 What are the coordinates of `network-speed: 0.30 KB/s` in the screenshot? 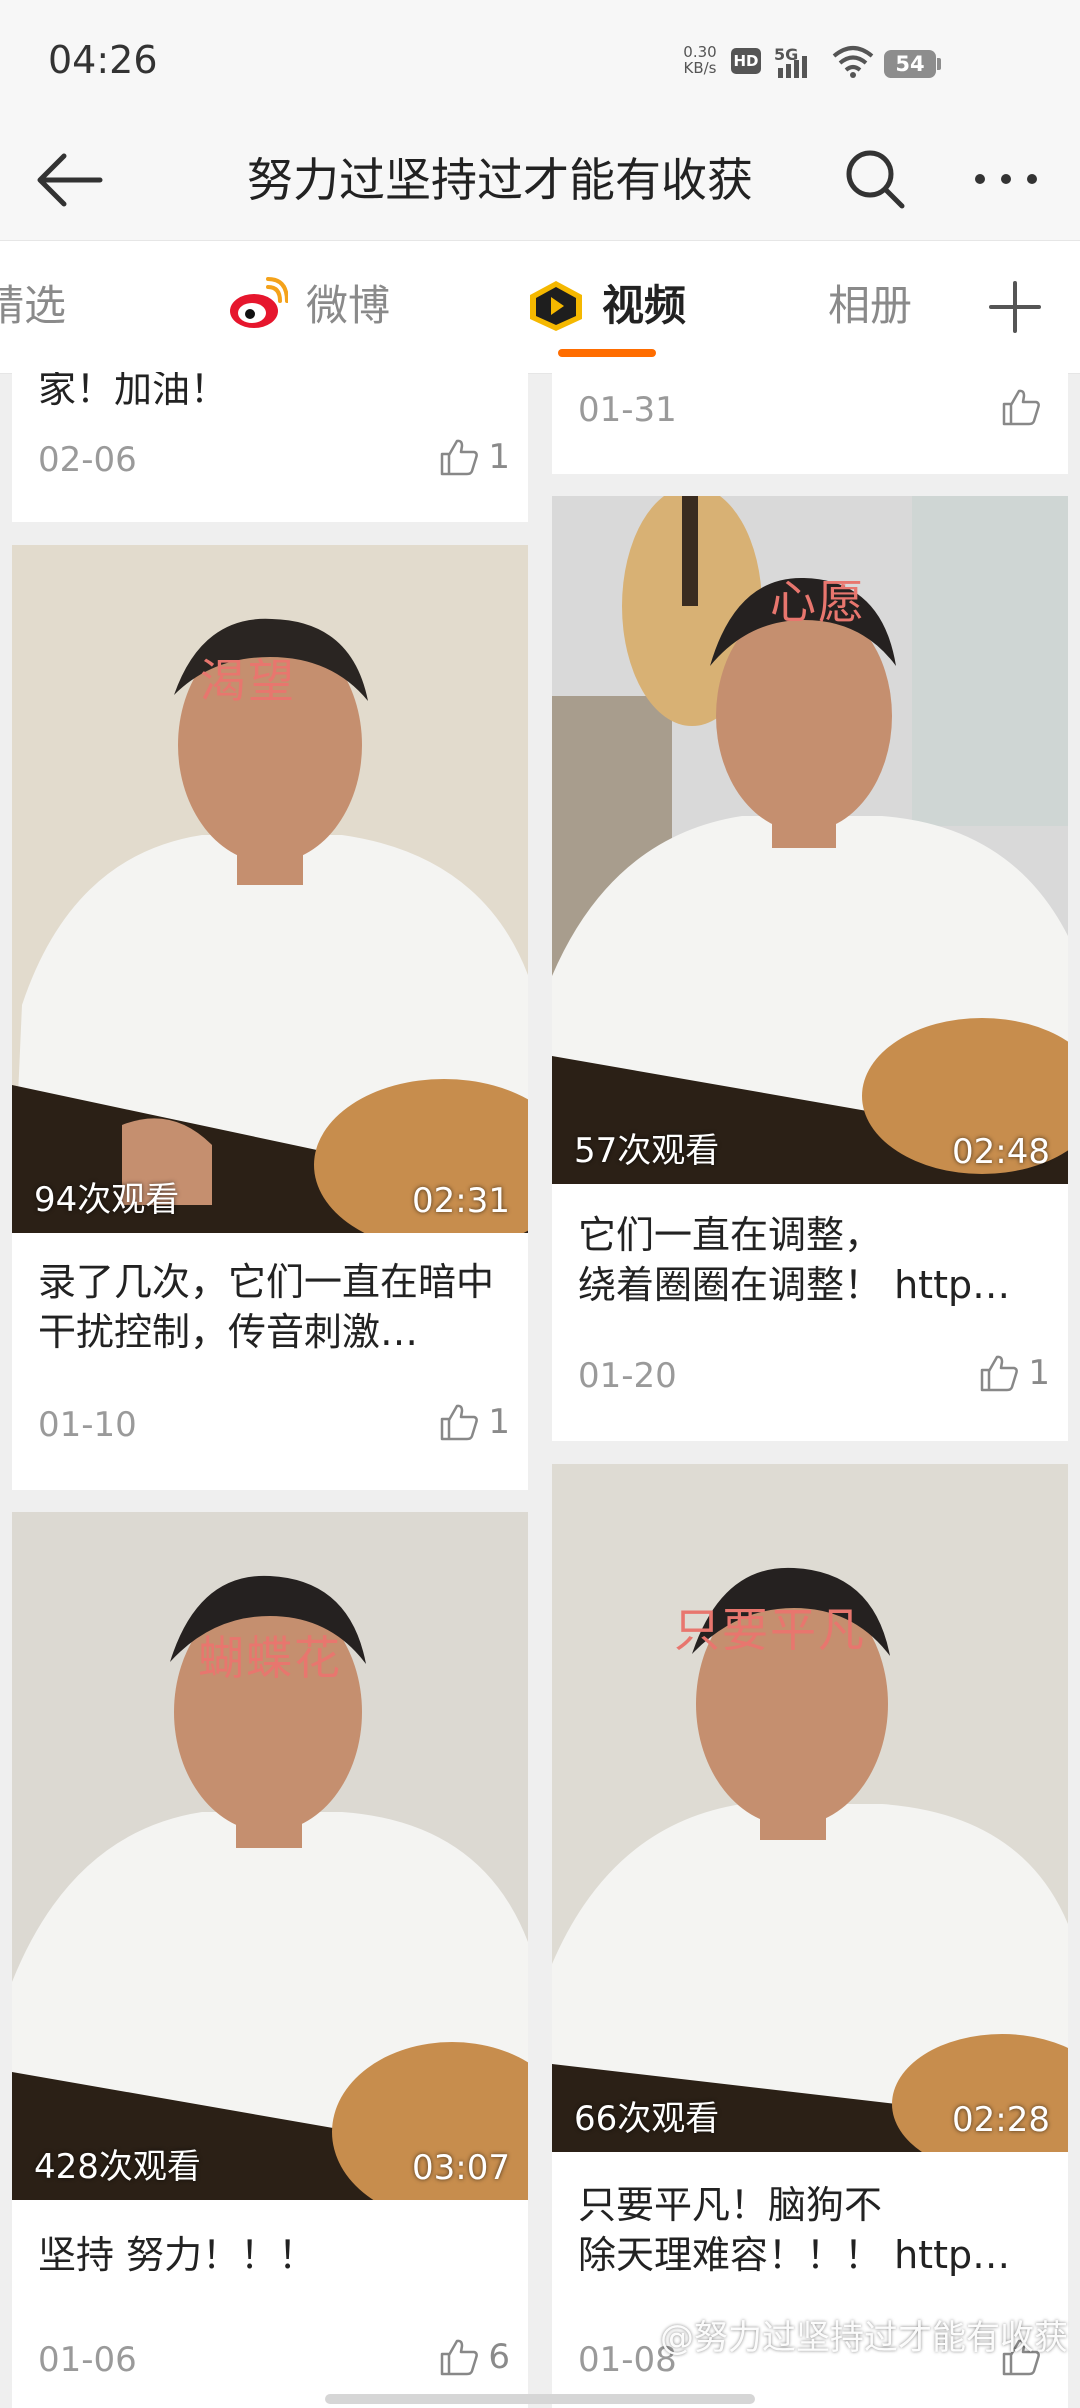 It's located at (700, 60).